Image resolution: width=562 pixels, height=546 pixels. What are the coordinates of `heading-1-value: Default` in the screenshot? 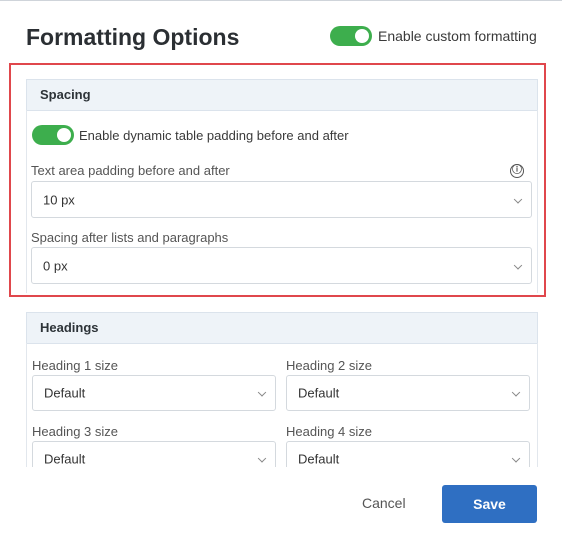 It's located at (65, 393).